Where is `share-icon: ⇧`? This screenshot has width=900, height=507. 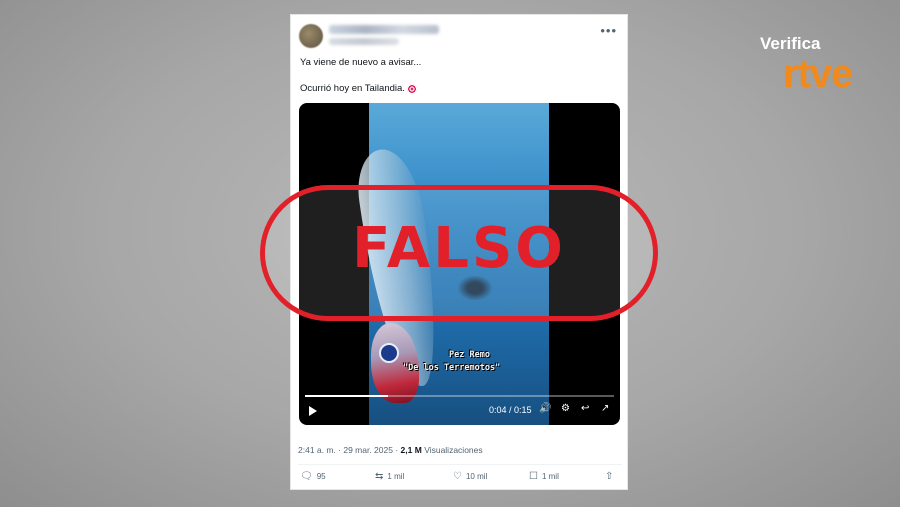 share-icon: ⇧ is located at coordinates (609, 476).